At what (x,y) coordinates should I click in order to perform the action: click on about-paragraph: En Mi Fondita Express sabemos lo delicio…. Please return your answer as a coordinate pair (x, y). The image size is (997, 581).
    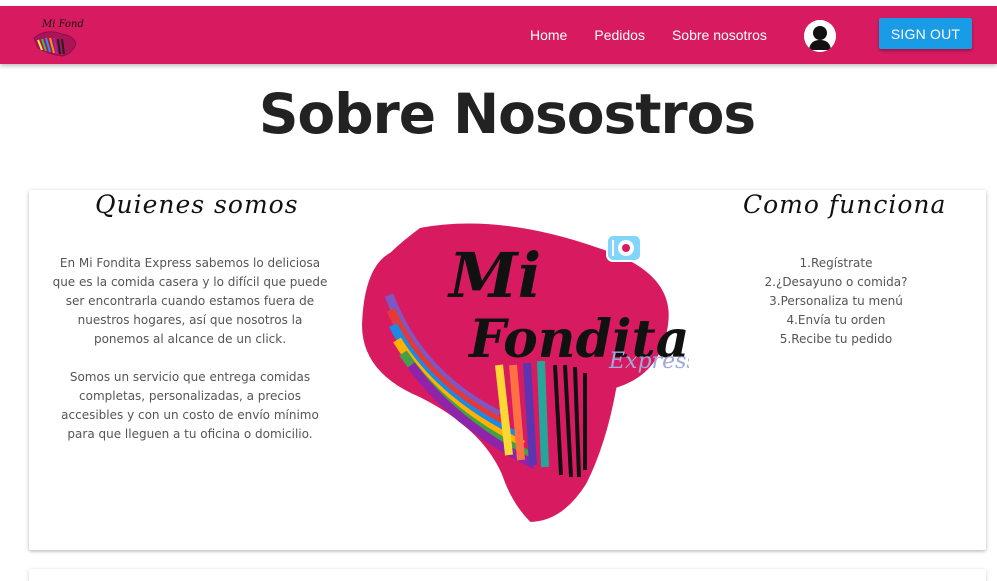
    Looking at the image, I should click on (190, 301).